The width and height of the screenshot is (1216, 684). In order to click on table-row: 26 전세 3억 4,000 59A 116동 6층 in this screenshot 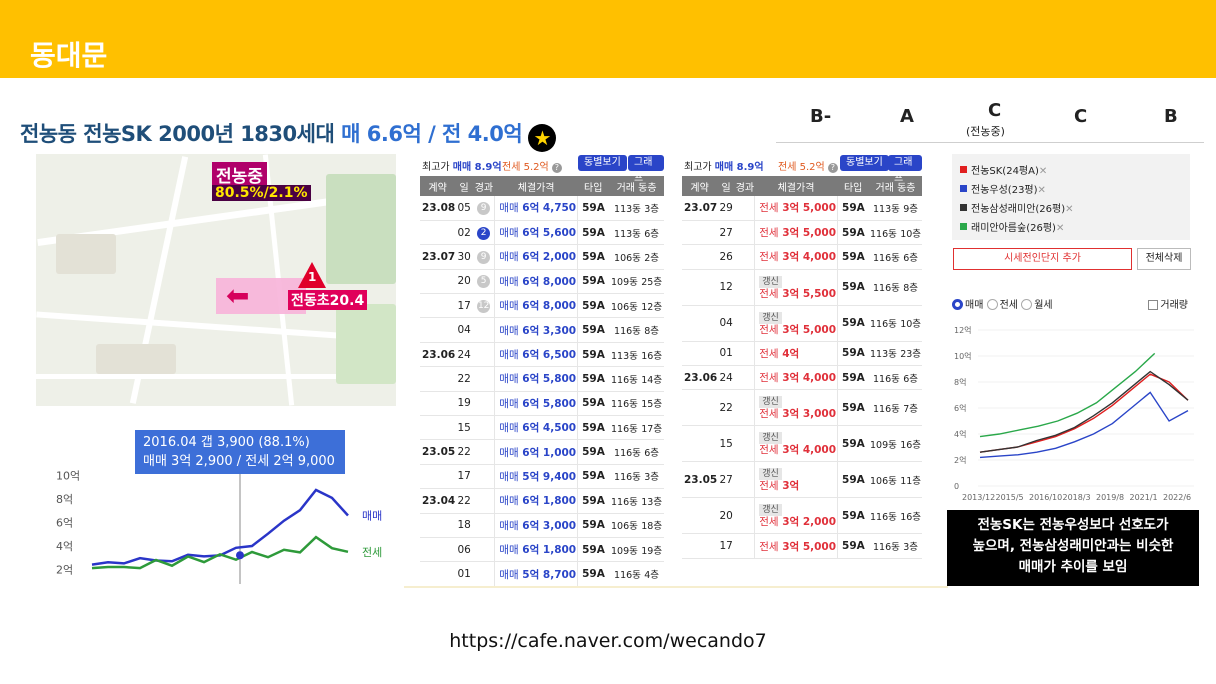, I will do `click(802, 257)`.